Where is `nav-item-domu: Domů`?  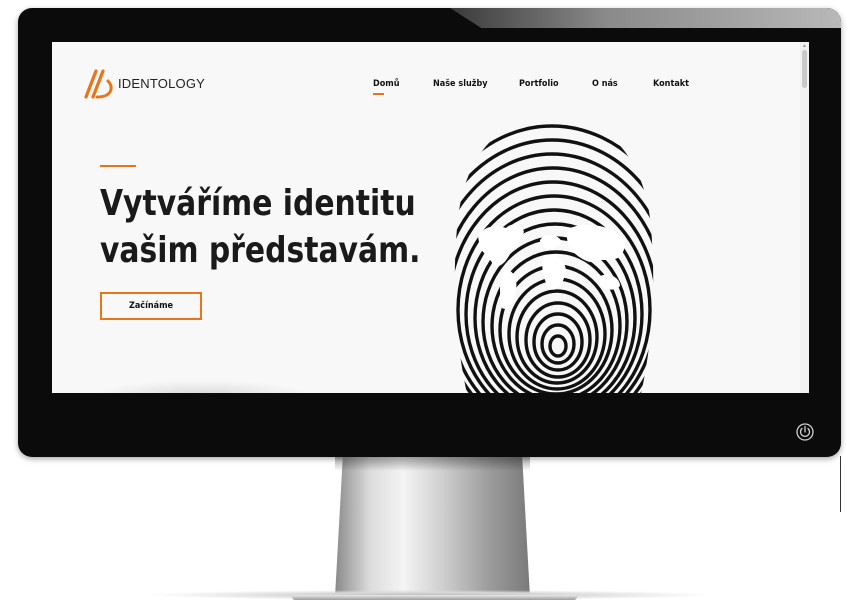 nav-item-domu: Domů is located at coordinates (386, 87).